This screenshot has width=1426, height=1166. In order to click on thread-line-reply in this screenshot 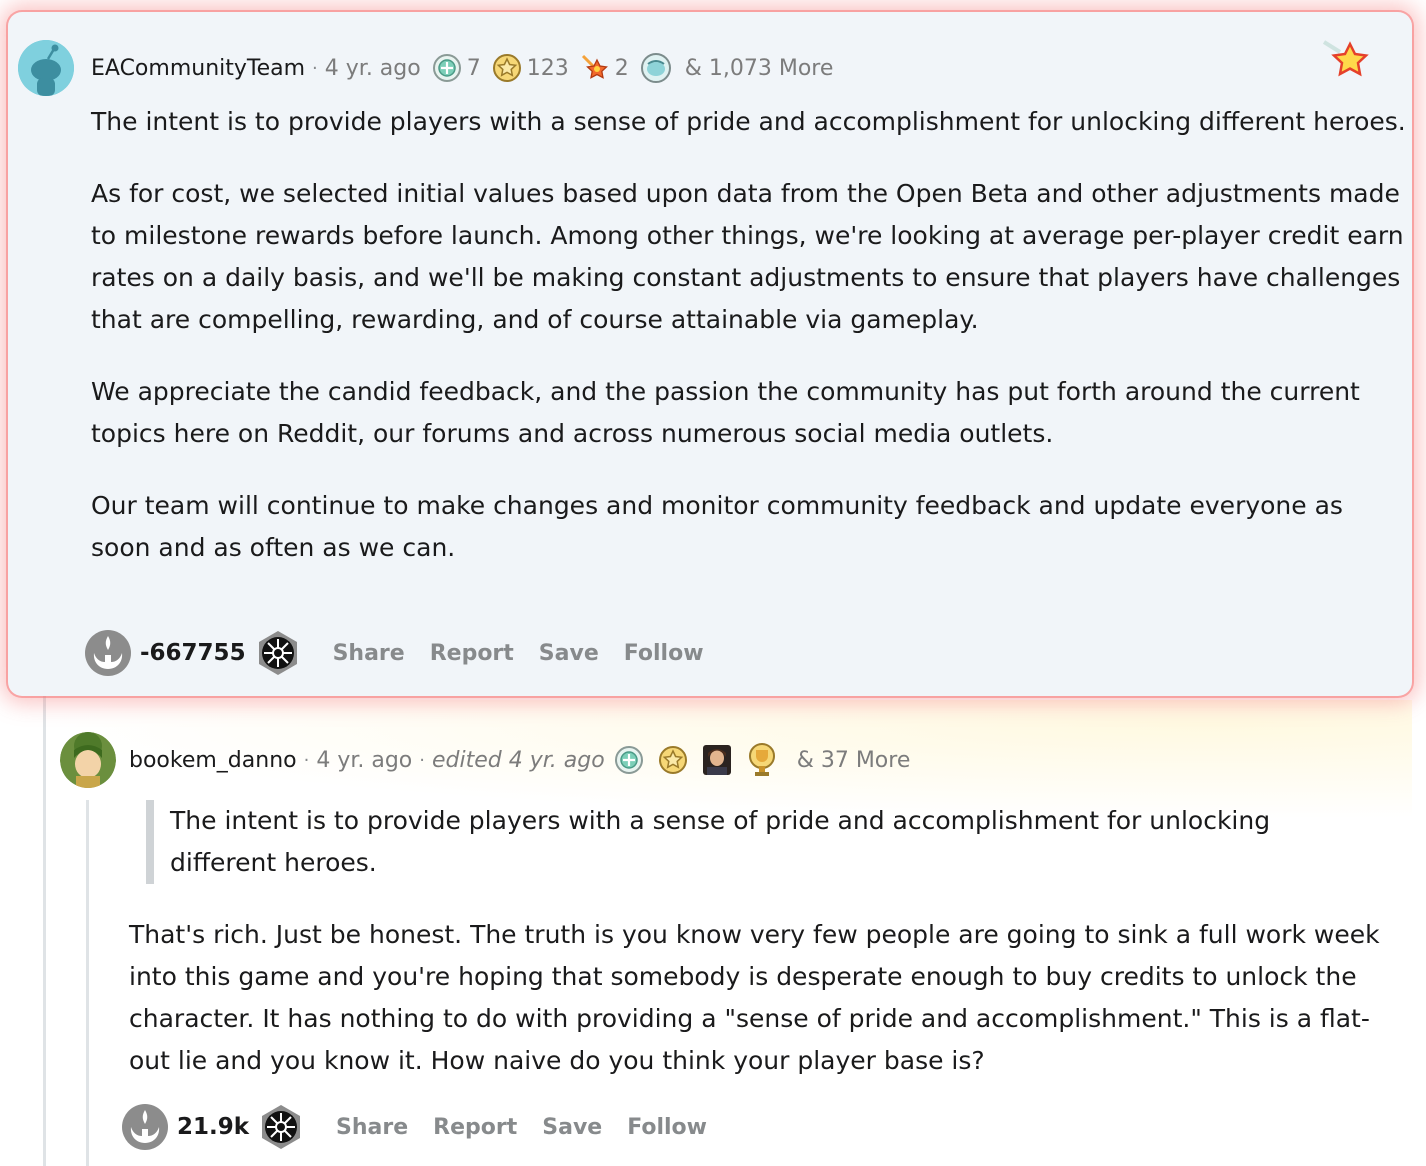, I will do `click(87, 983)`.